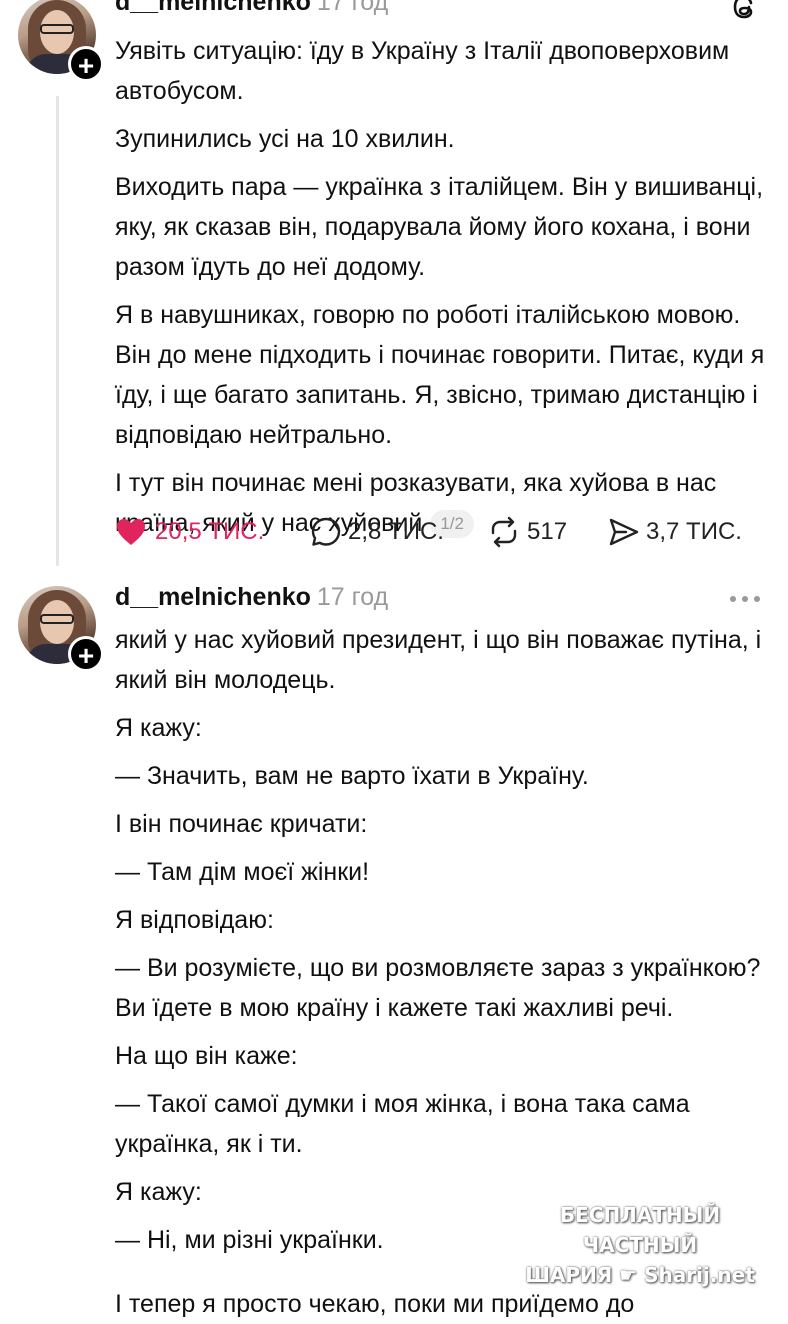  I want to click on paragraph: На що він каже:, so click(206, 1056).